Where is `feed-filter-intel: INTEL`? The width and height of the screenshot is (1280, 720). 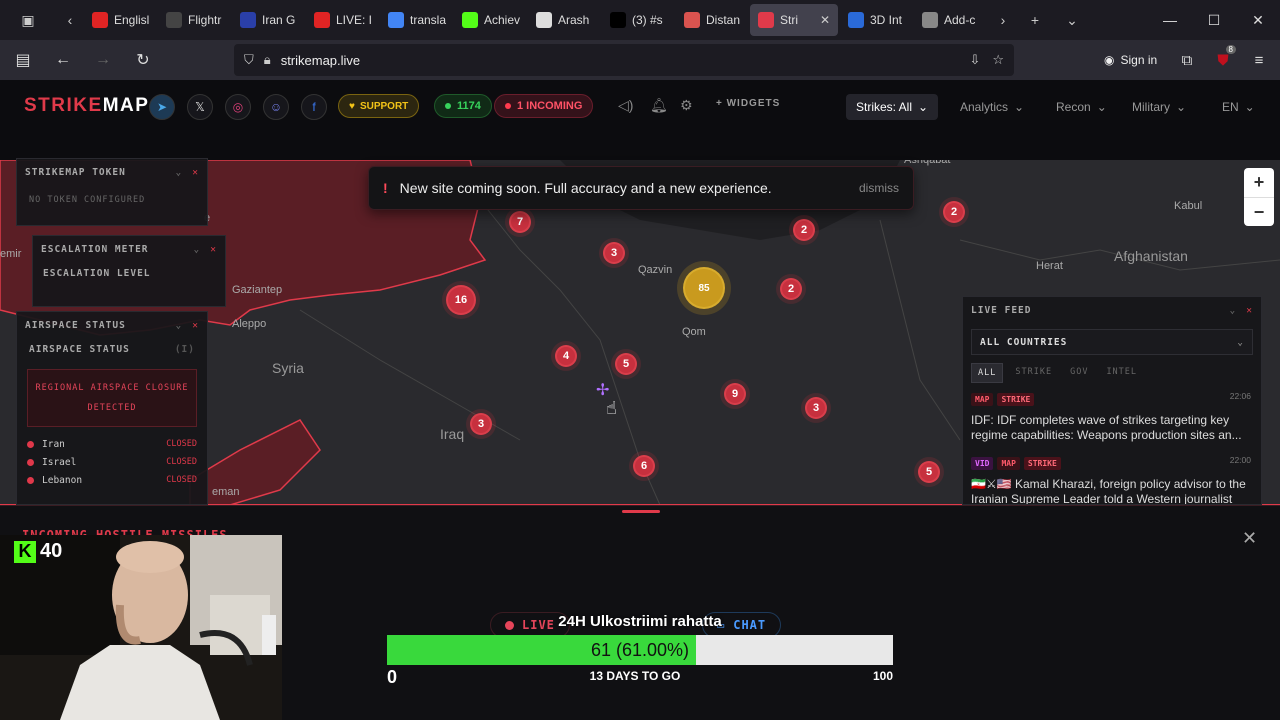 feed-filter-intel: INTEL is located at coordinates (1121, 373).